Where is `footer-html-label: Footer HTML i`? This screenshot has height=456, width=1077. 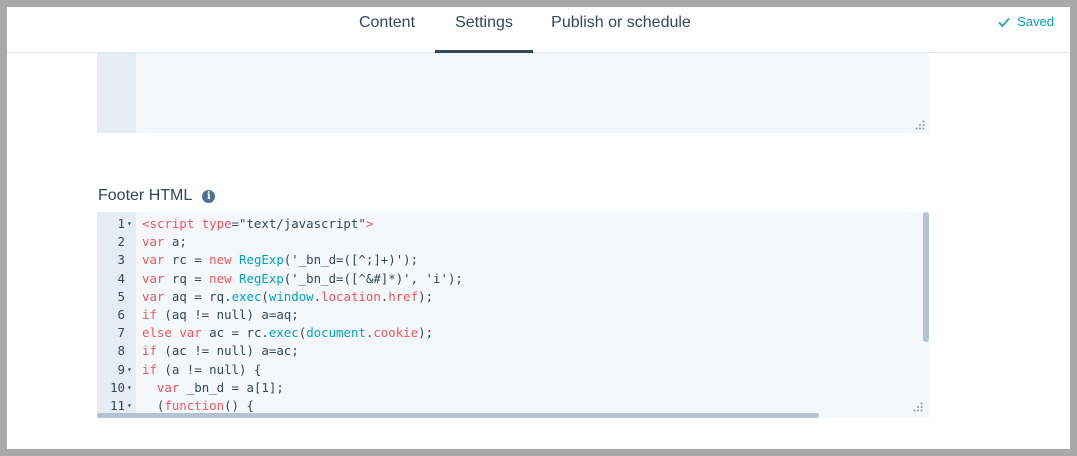 footer-html-label: Footer HTML i is located at coordinates (157, 196).